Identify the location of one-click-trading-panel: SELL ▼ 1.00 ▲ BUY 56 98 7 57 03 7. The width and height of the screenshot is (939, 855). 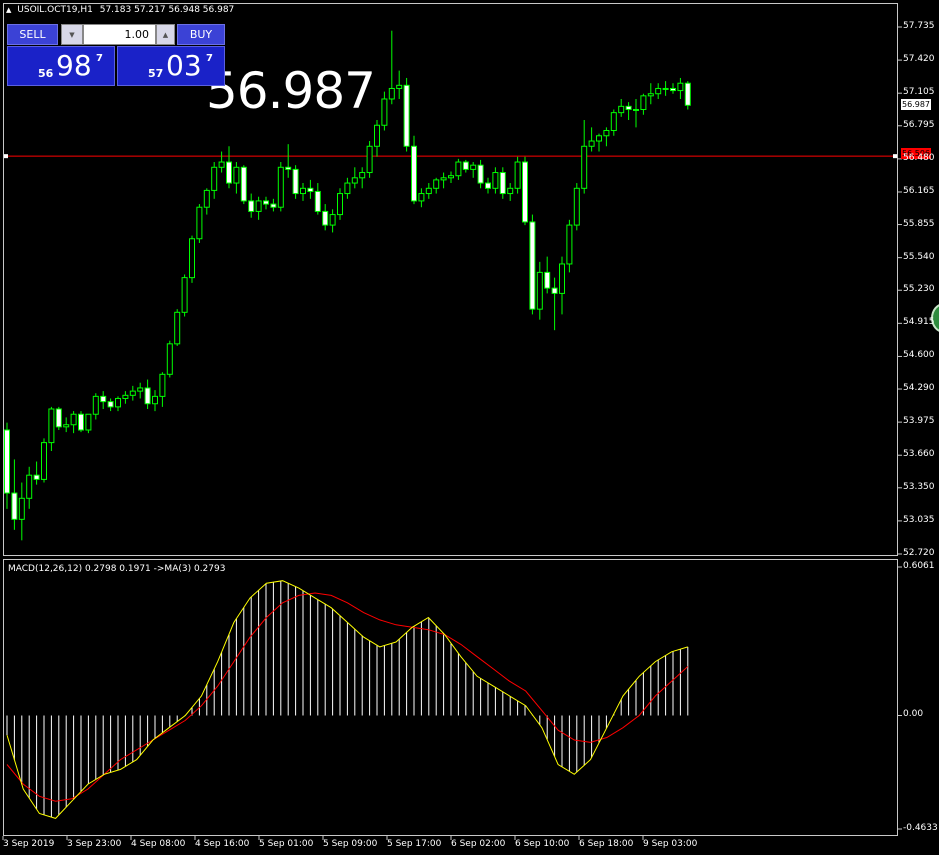
(116, 55).